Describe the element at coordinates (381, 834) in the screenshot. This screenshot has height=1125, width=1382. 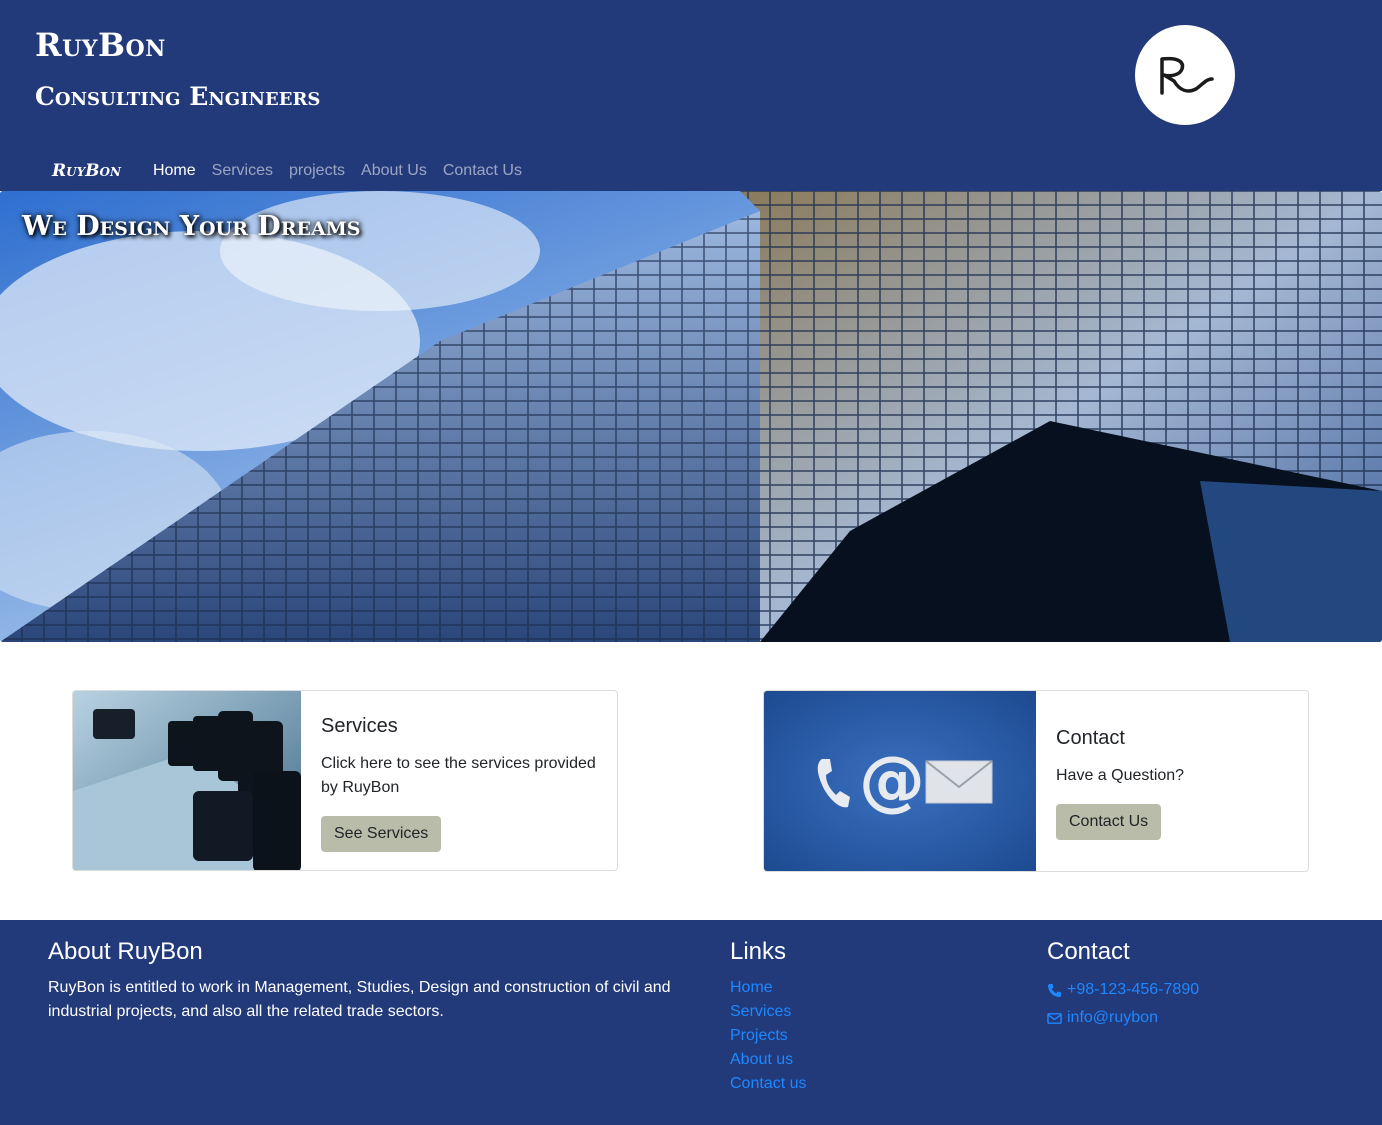
I see `see-services-button: See Services` at that location.